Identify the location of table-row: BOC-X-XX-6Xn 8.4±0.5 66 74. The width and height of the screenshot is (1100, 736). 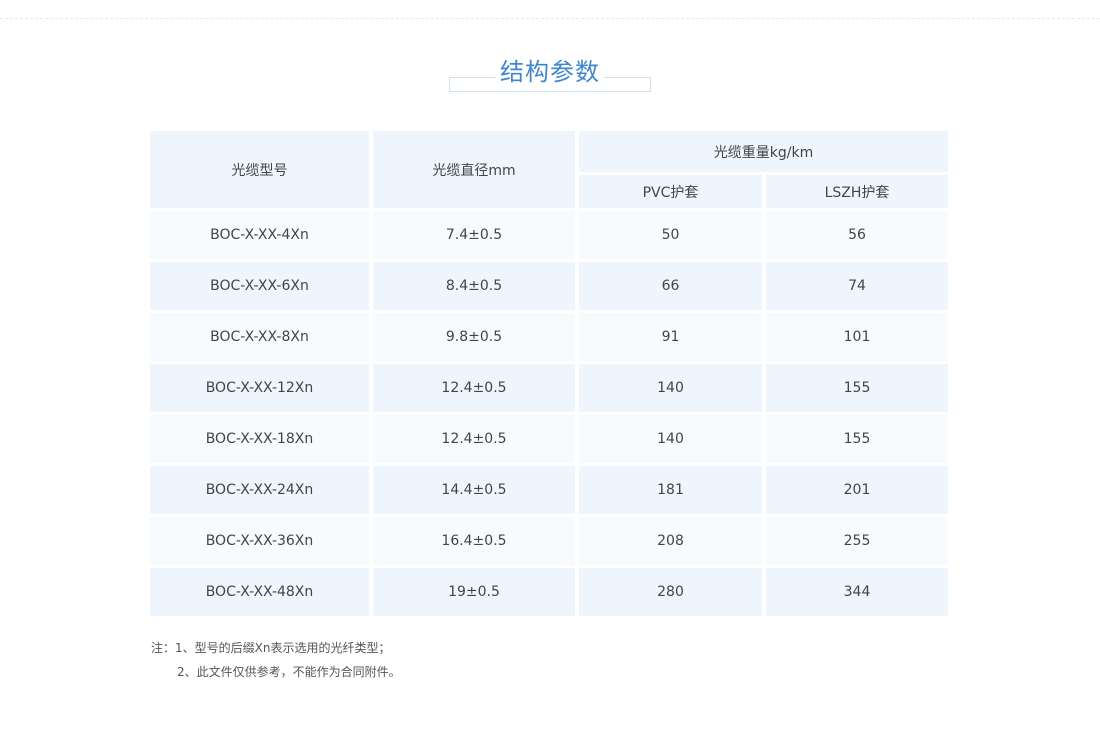
(549, 286).